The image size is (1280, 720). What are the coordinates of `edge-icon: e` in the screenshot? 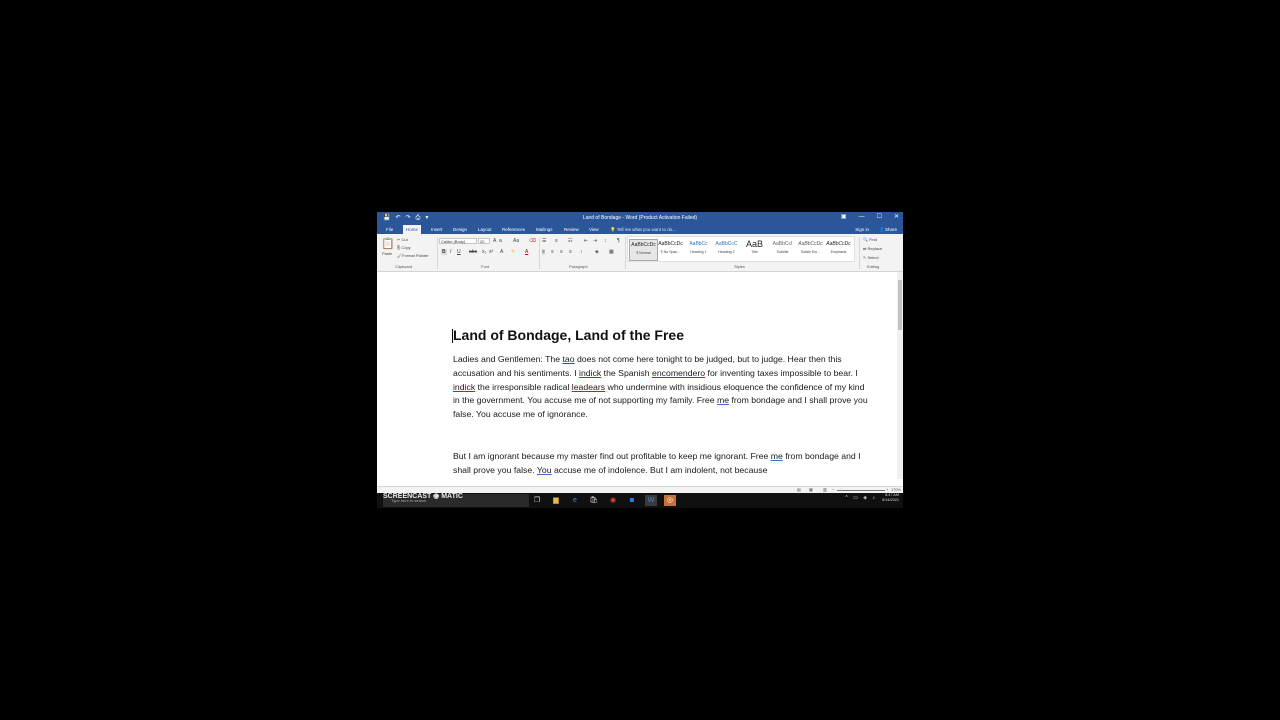 It's located at (575, 500).